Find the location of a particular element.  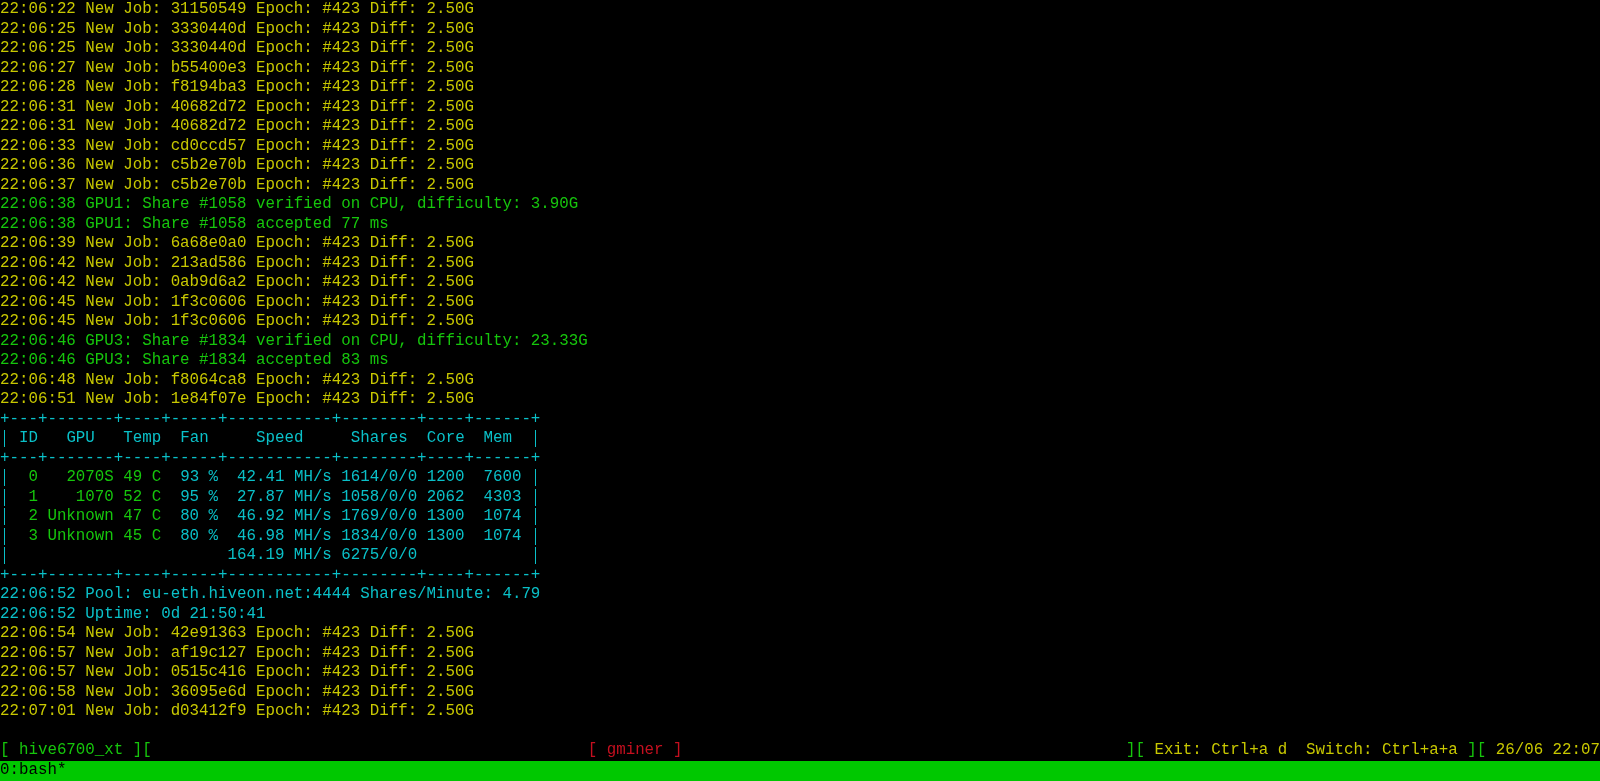

column-header: Fan is located at coordinates (194, 439).